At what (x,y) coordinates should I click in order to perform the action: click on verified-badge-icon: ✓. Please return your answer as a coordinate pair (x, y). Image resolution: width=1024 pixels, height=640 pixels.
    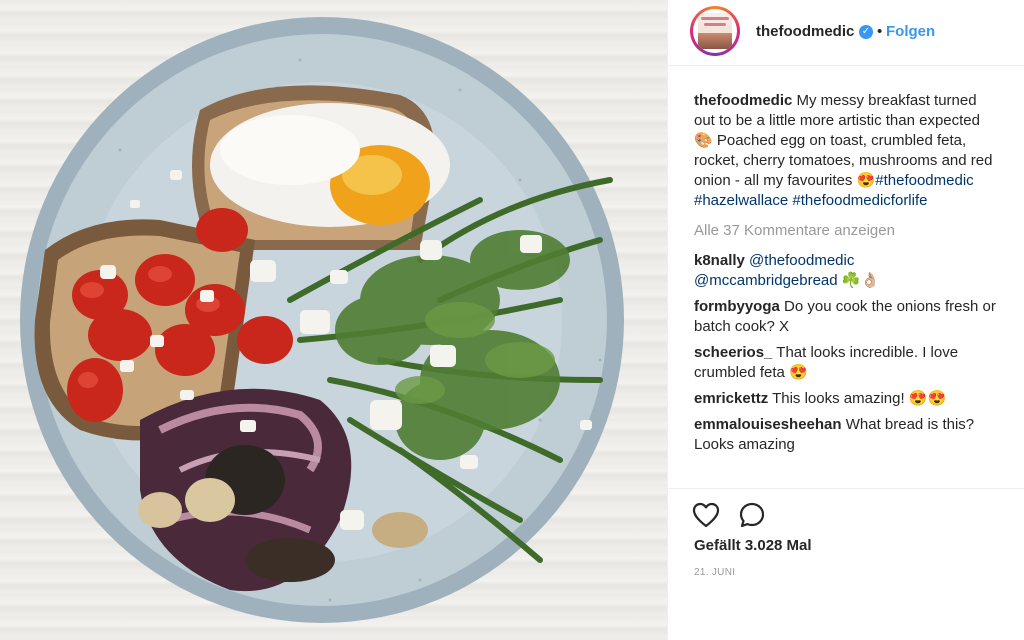
    Looking at the image, I should click on (866, 32).